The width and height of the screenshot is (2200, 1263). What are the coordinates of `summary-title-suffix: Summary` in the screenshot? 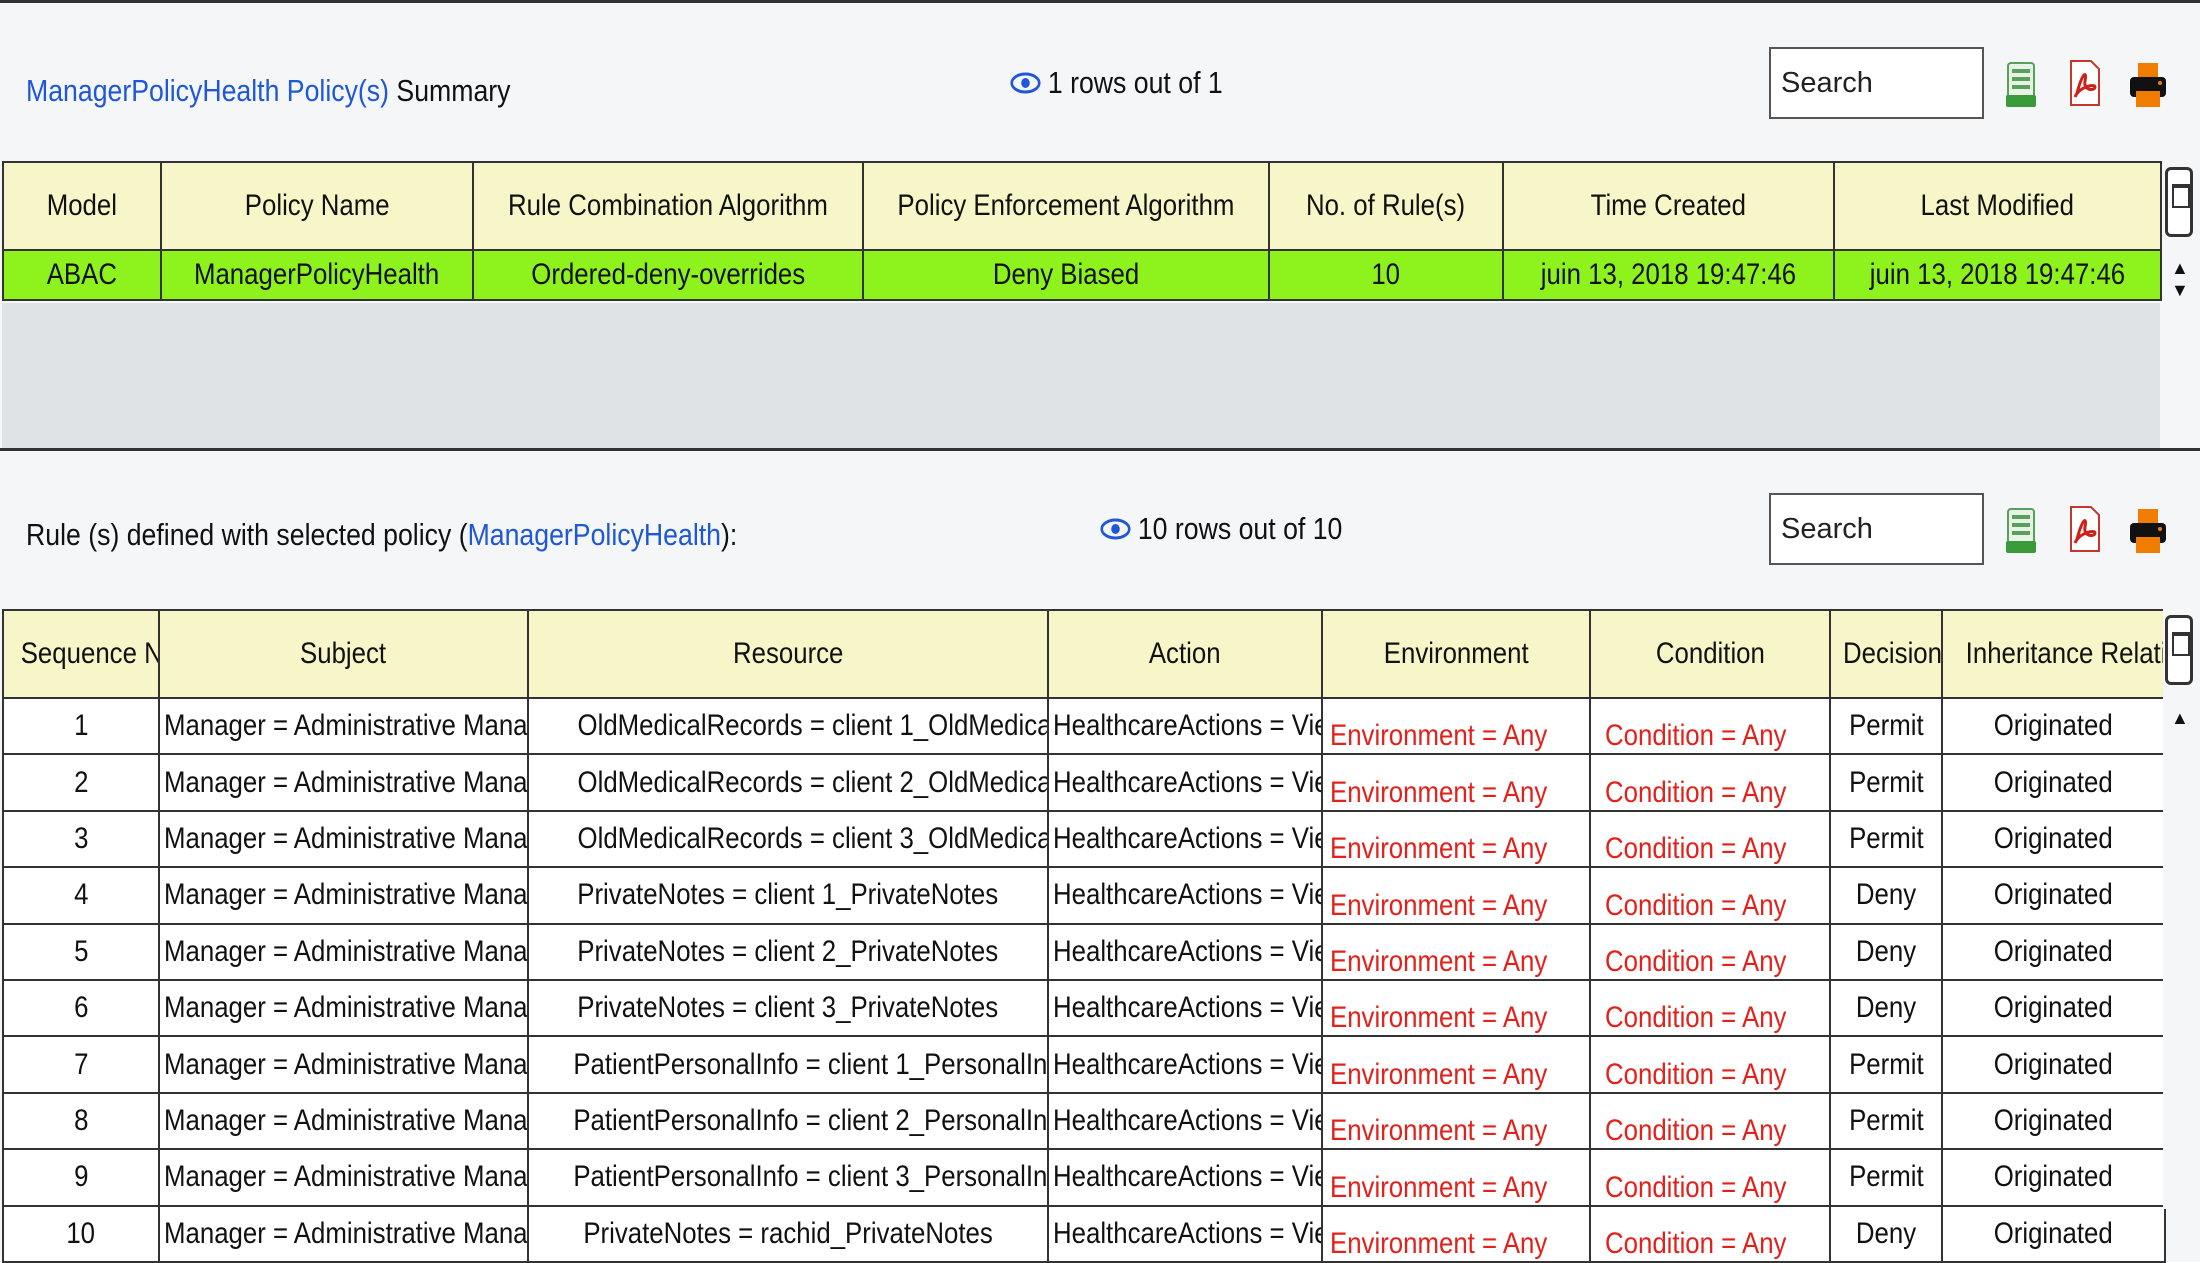 It's located at (450, 90).